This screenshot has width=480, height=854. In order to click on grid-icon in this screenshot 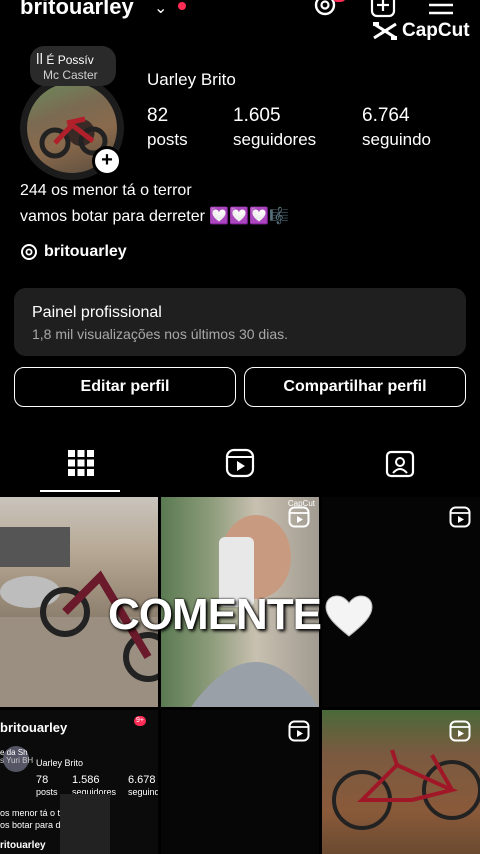, I will do `click(81, 463)`.